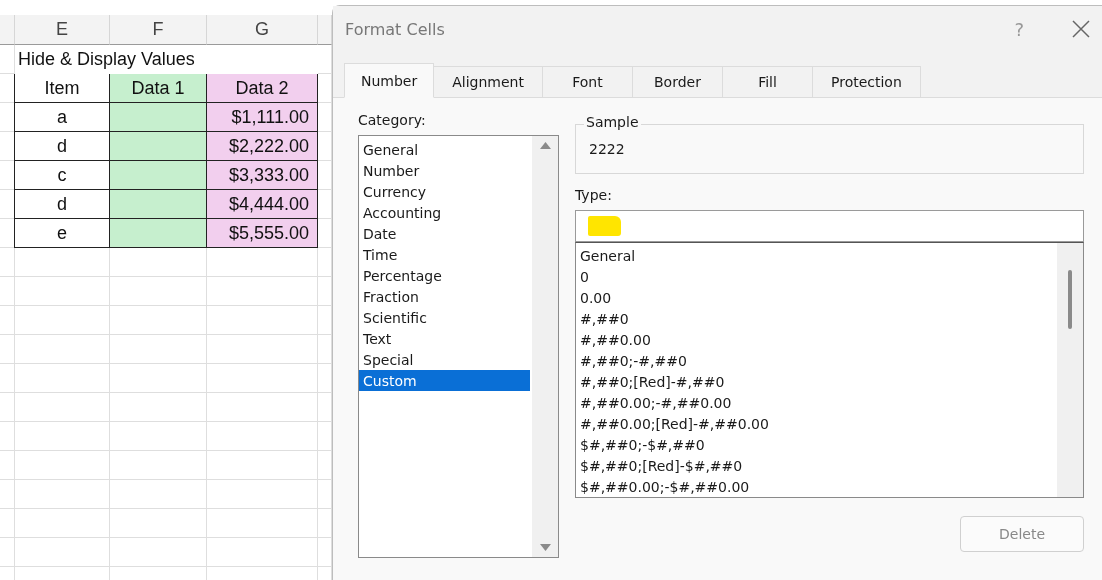  I want to click on category-item: Currency, so click(444, 191).